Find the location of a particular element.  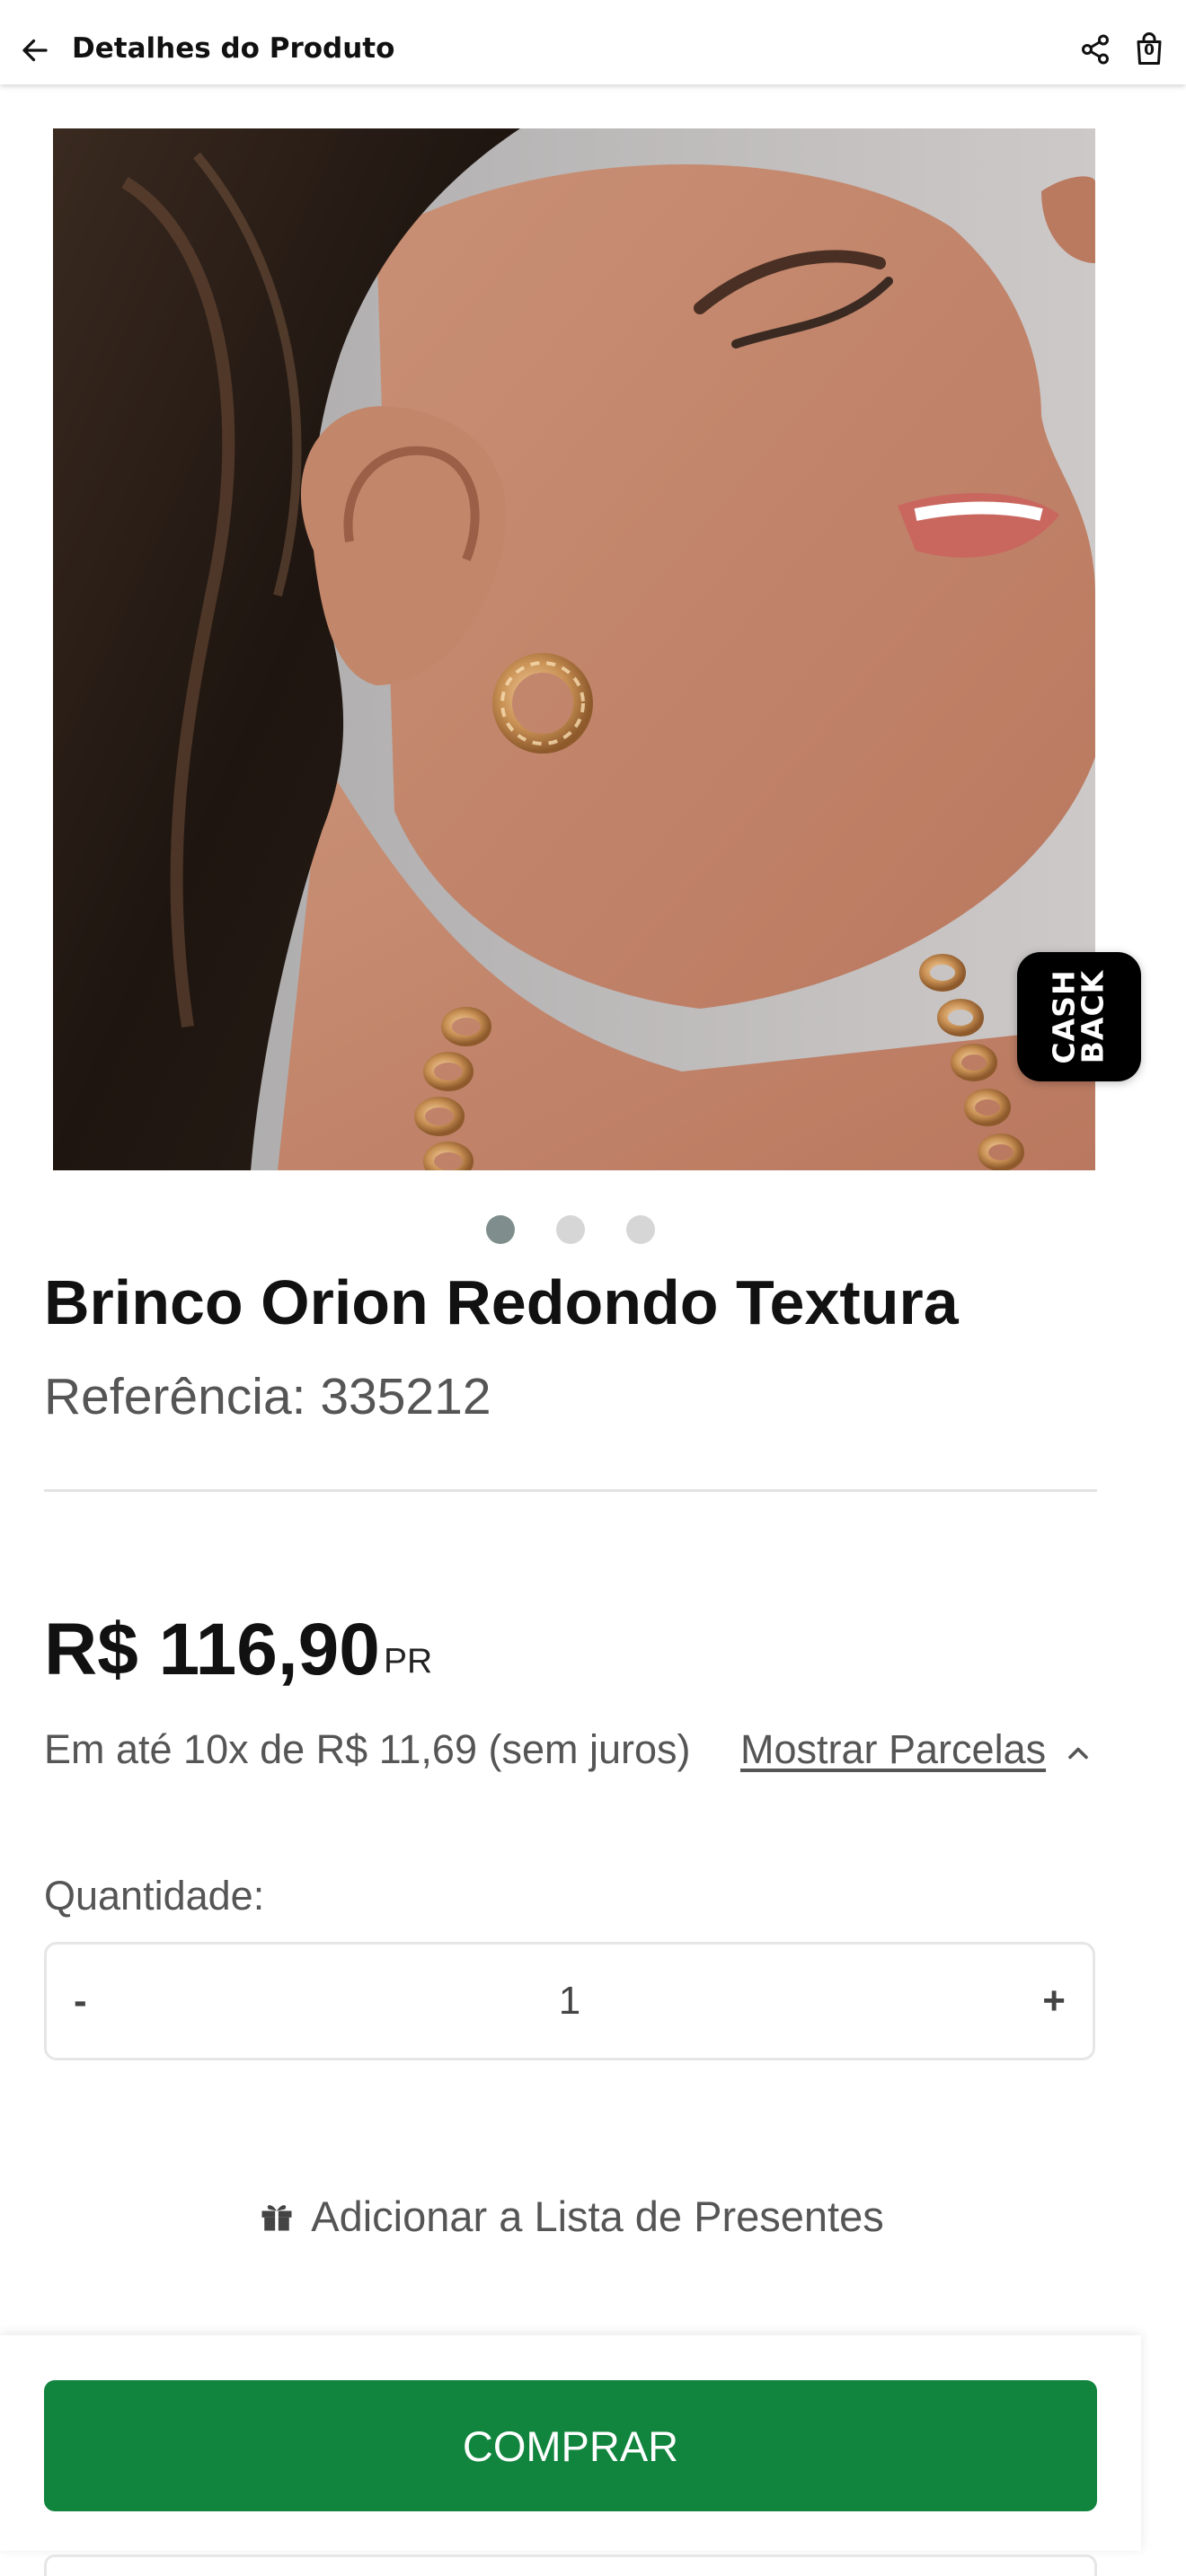

gift-list-label: Adicionar a Lista de Presentes is located at coordinates (597, 2216).